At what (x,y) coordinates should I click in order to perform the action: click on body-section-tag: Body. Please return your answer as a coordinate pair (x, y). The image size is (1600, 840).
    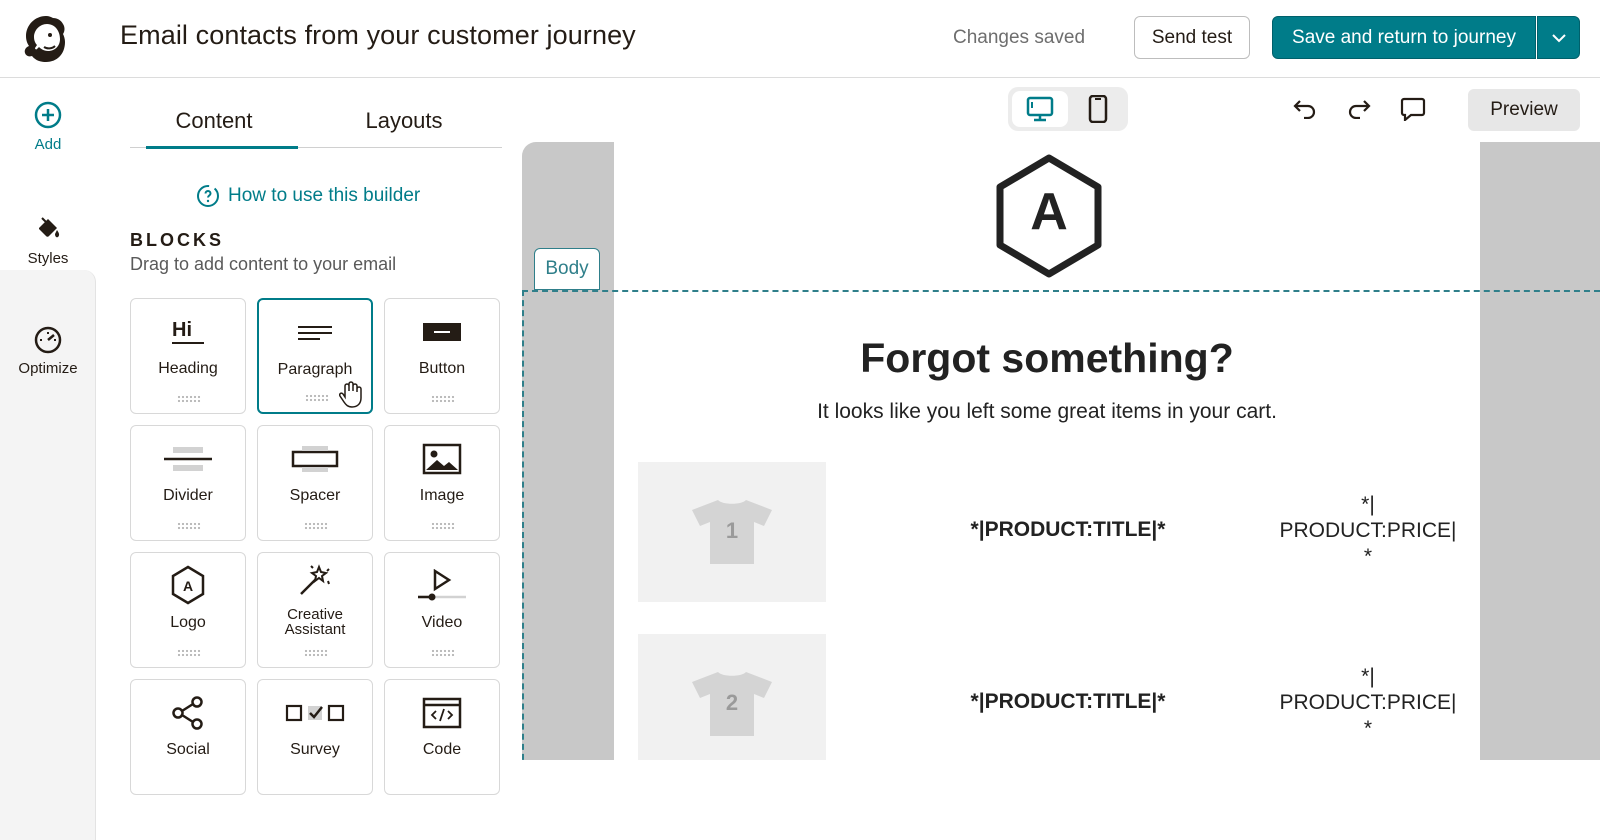
    Looking at the image, I should click on (567, 269).